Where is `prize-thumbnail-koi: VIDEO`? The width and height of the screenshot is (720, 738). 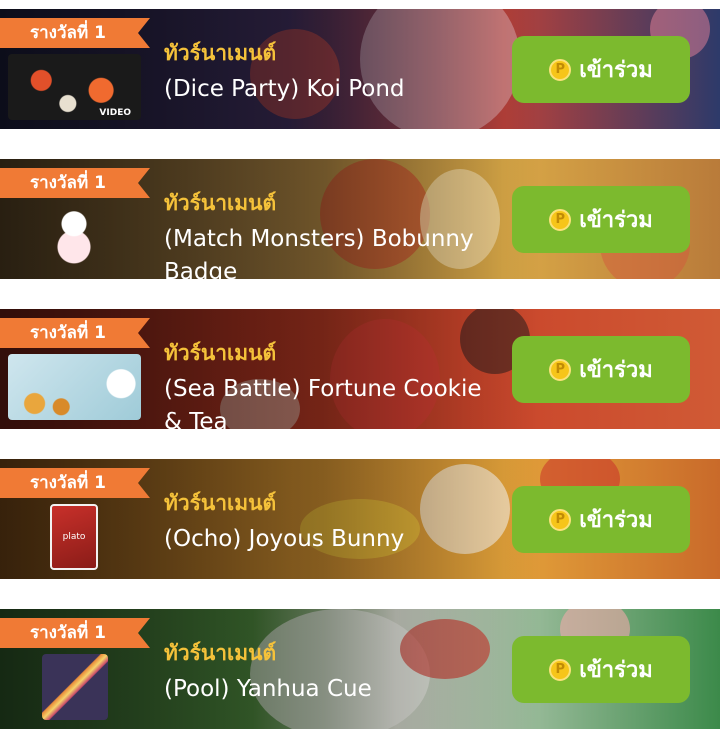
prize-thumbnail-koi: VIDEO is located at coordinates (74, 87).